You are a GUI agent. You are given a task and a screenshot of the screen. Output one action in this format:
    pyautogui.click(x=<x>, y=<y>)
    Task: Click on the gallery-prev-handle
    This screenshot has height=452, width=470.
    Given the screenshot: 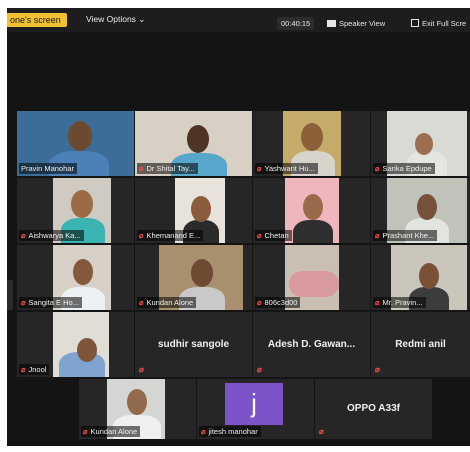 What is the action you would take?
    pyautogui.click(x=10, y=295)
    